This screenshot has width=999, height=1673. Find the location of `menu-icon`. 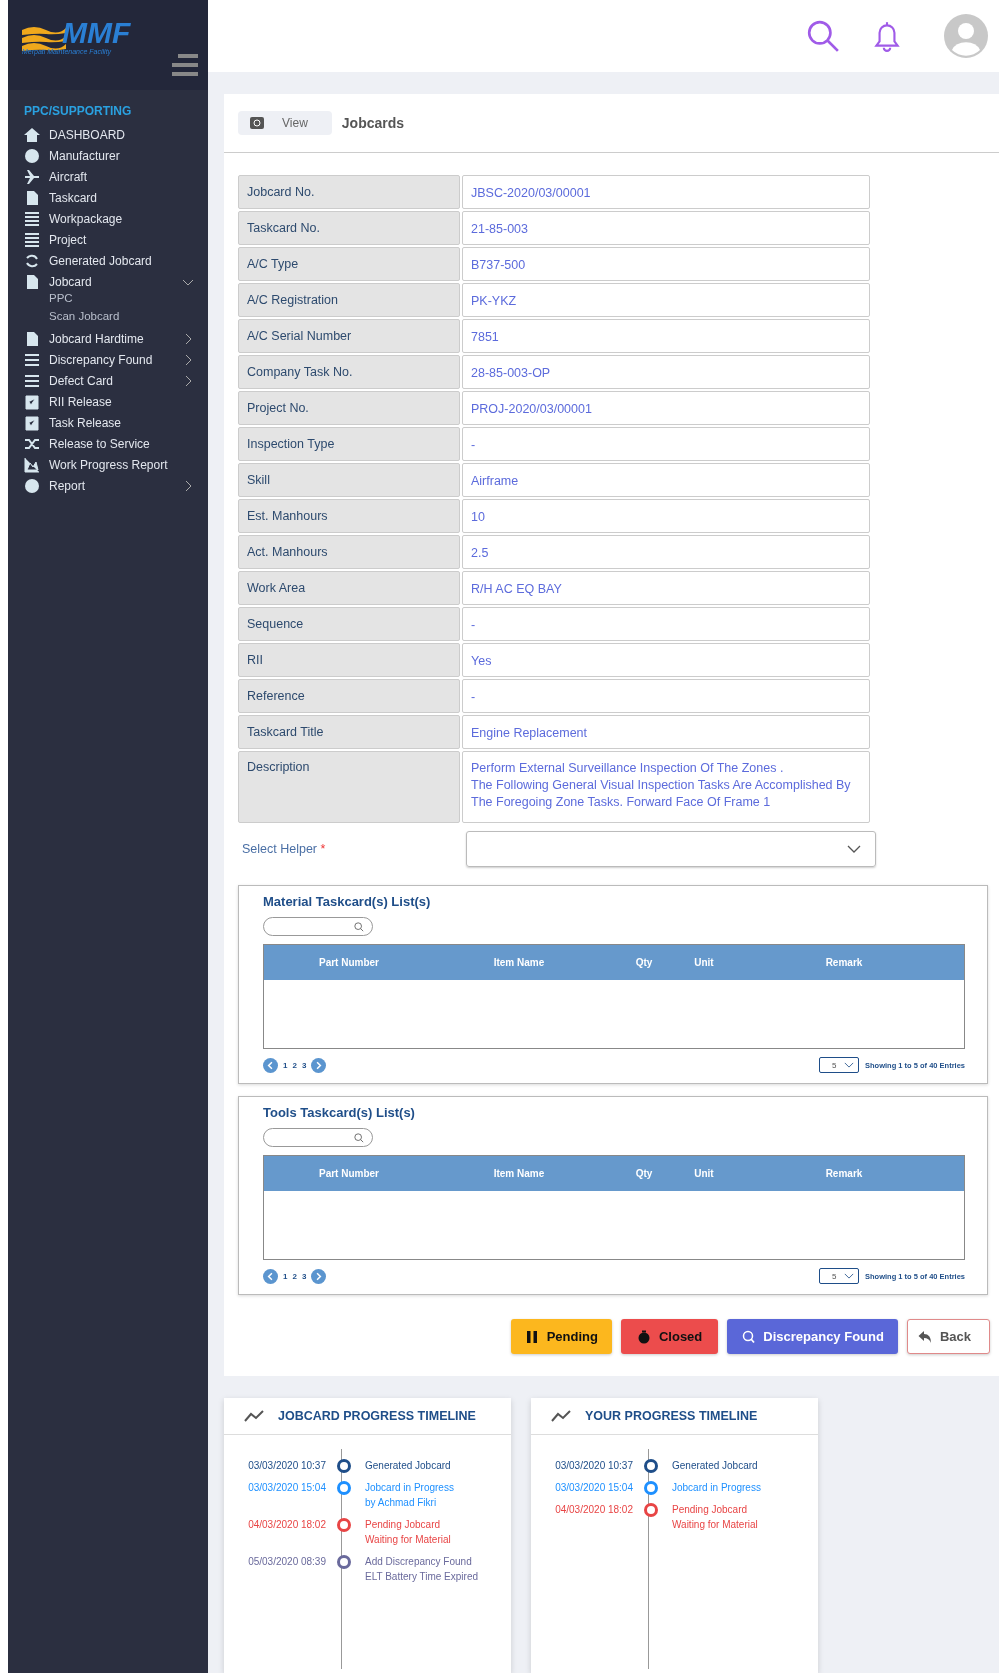

menu-icon is located at coordinates (185, 65).